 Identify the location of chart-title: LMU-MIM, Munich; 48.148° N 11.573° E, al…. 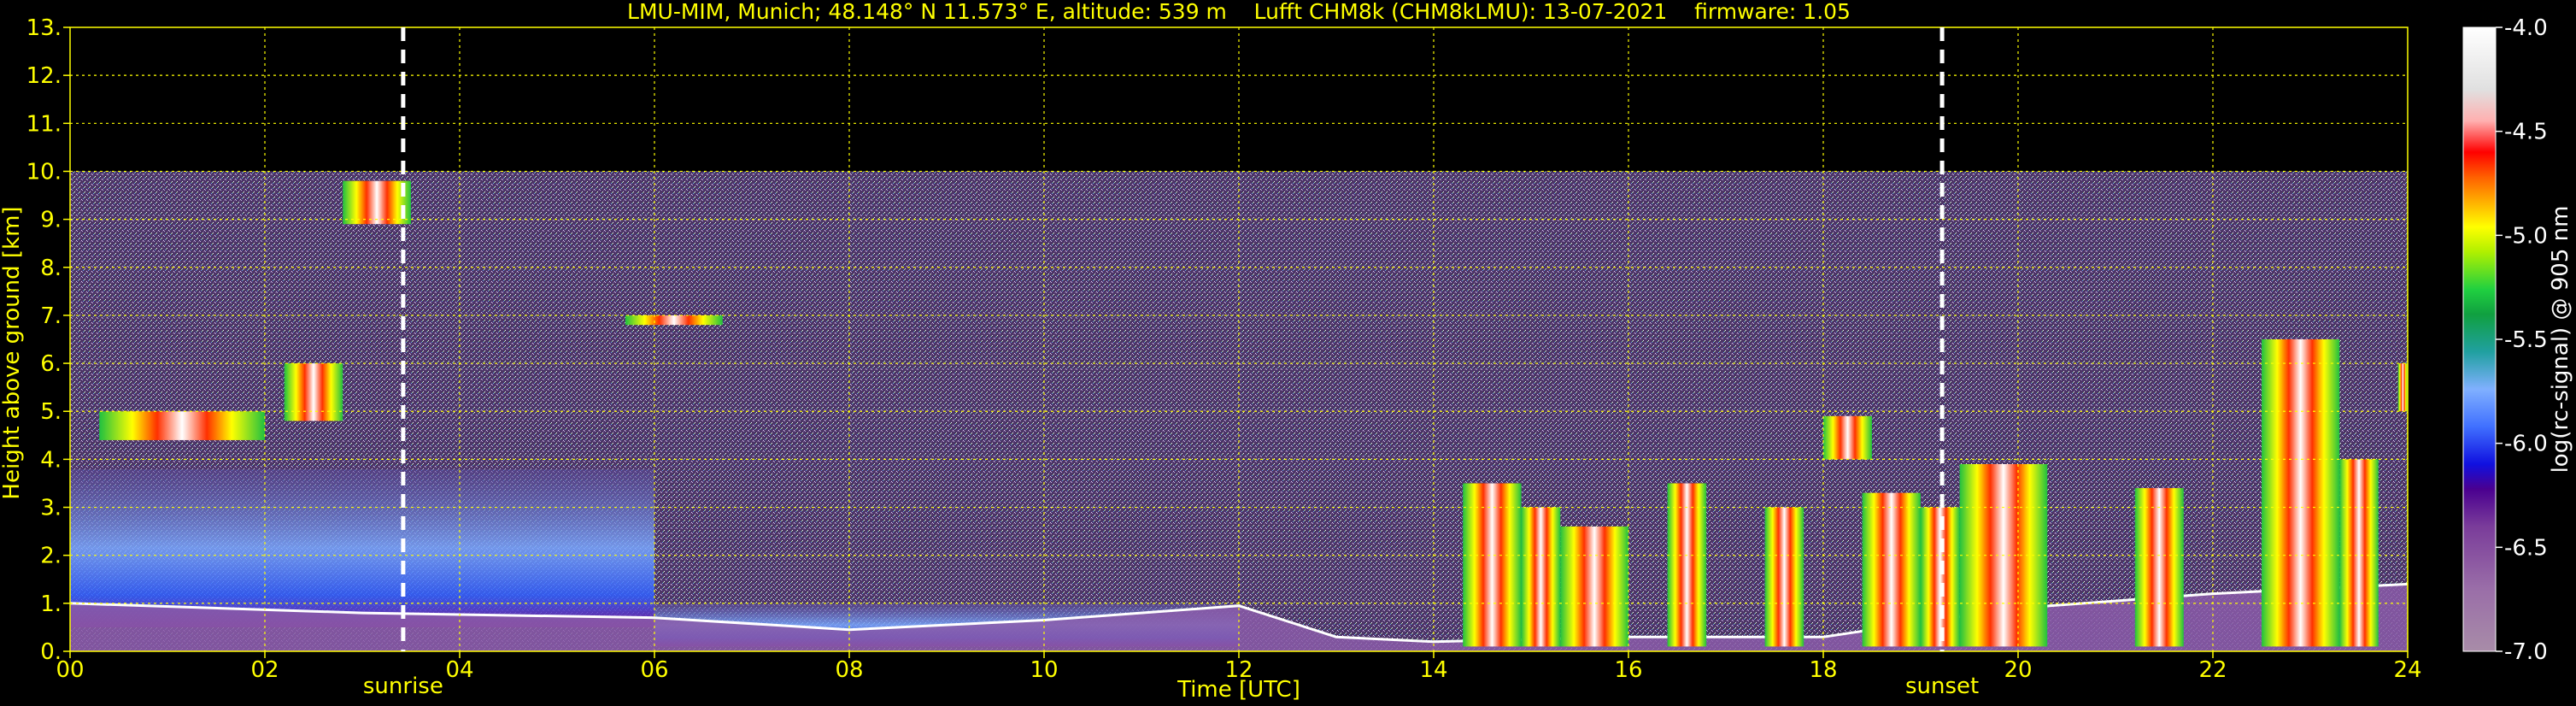
(1239, 12).